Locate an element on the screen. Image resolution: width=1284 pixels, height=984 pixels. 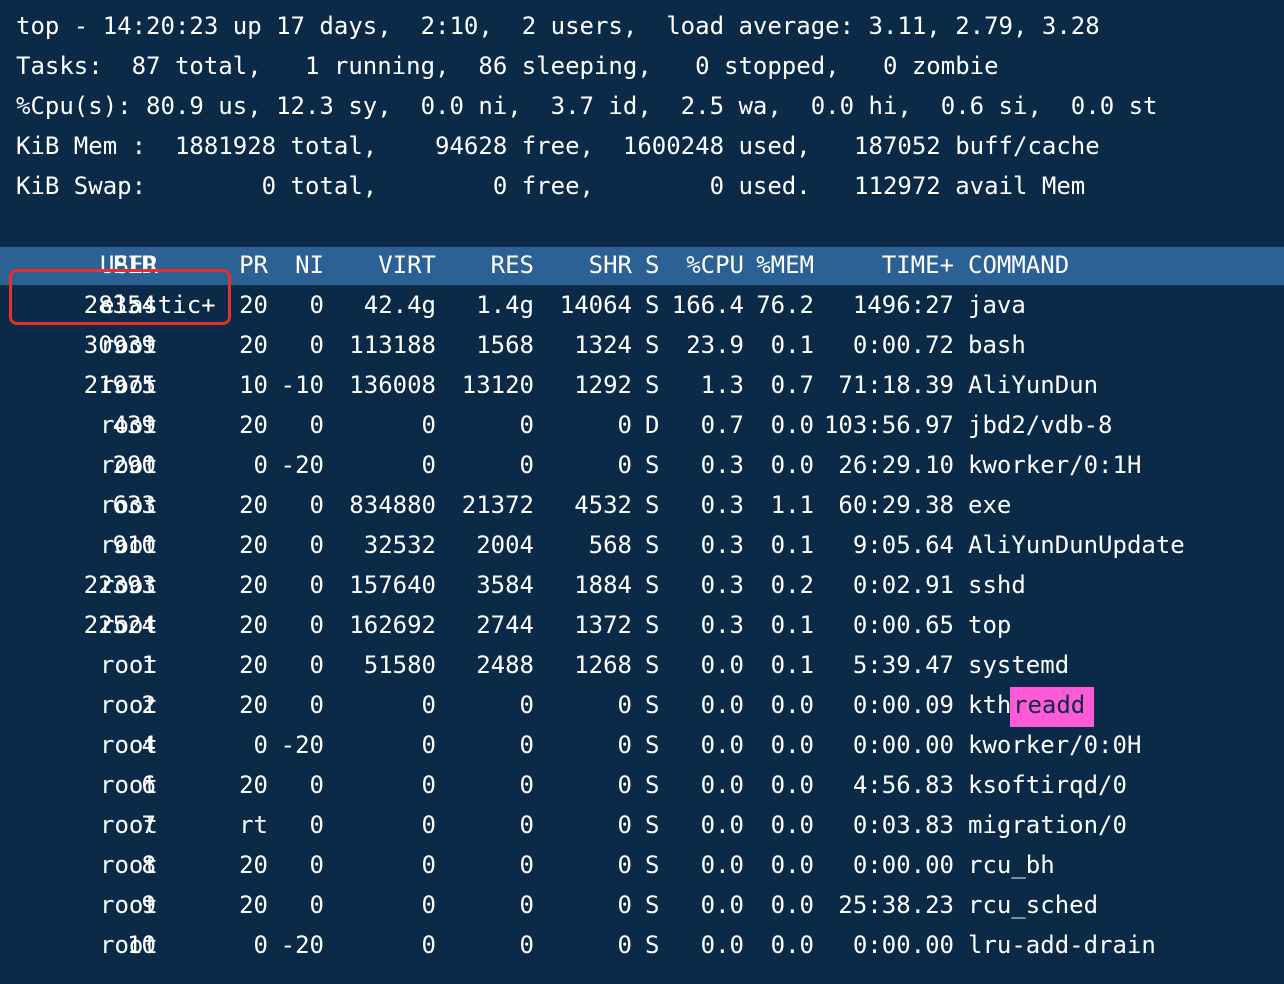
virt-cell: 136008 is located at coordinates (392, 385).